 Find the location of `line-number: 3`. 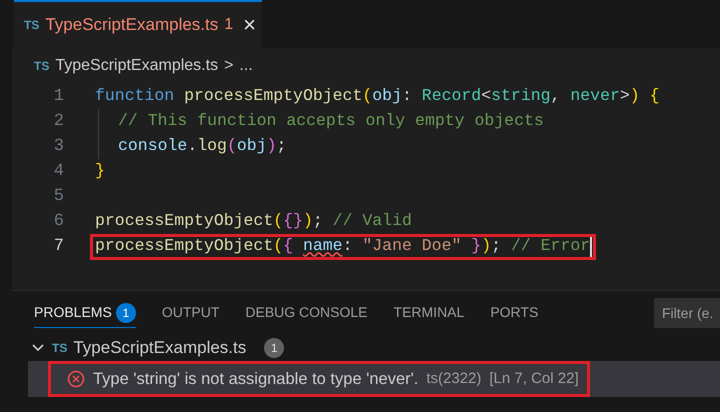

line-number: 3 is located at coordinates (58, 147).